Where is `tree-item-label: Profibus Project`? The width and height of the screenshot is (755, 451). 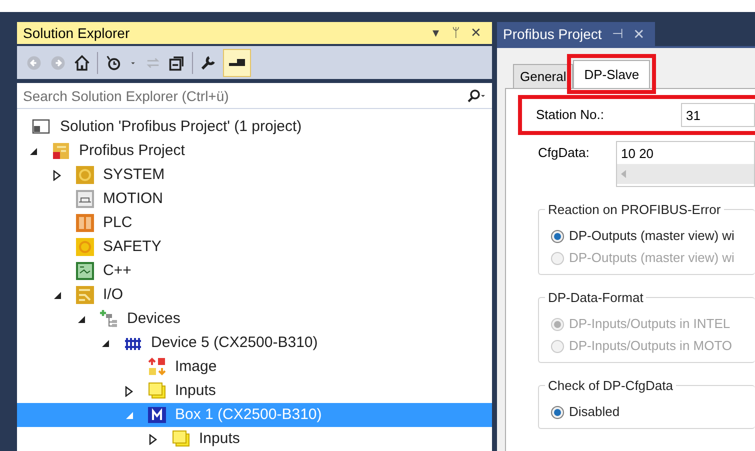 tree-item-label: Profibus Project is located at coordinates (132, 150).